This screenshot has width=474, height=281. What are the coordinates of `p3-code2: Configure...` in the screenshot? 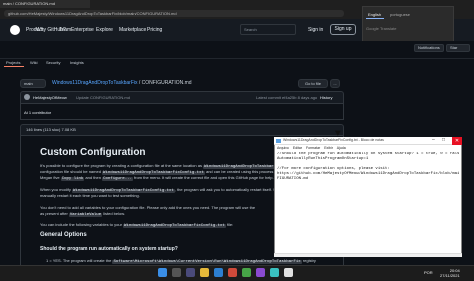 It's located at (117, 179).